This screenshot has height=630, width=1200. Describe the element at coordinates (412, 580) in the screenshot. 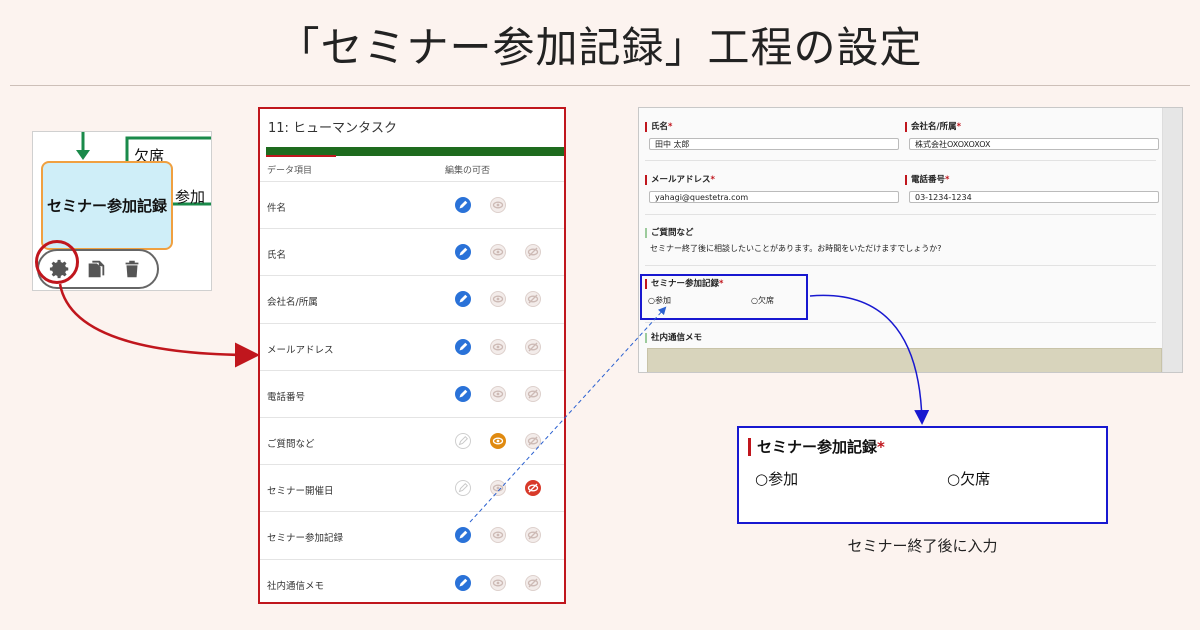

I see `permission-row: 社内通信メモ` at that location.